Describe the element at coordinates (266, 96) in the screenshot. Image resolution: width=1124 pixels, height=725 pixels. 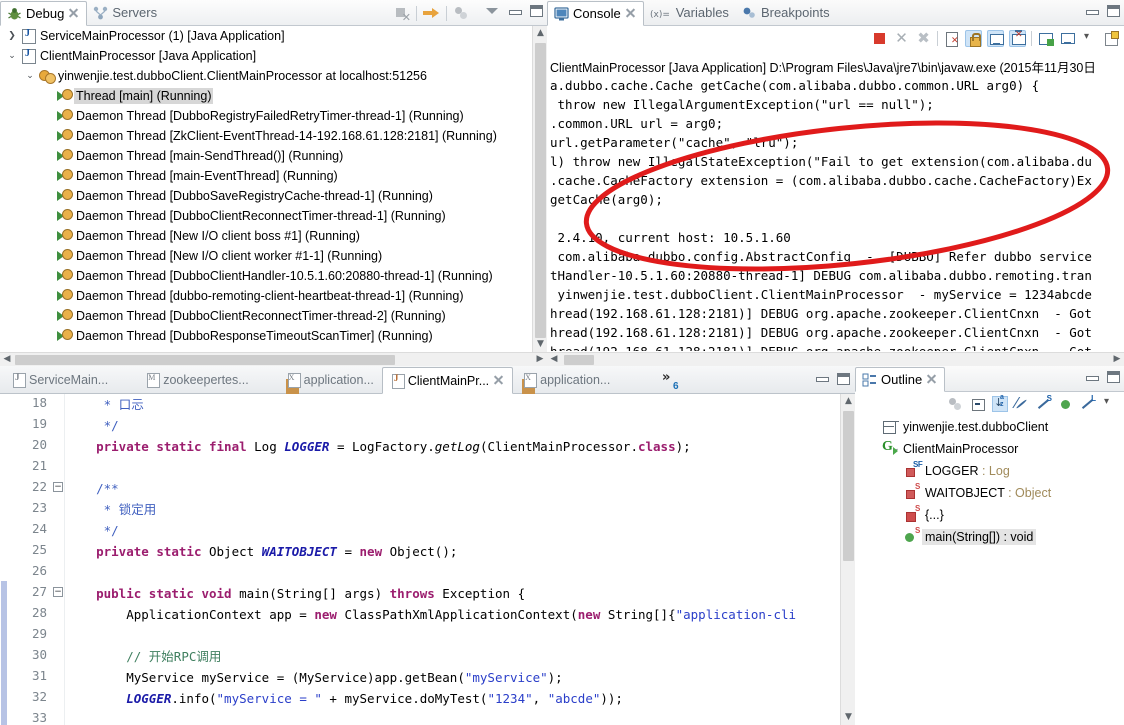
I see `debug-tree-row: Thread [main] (Running)` at that location.